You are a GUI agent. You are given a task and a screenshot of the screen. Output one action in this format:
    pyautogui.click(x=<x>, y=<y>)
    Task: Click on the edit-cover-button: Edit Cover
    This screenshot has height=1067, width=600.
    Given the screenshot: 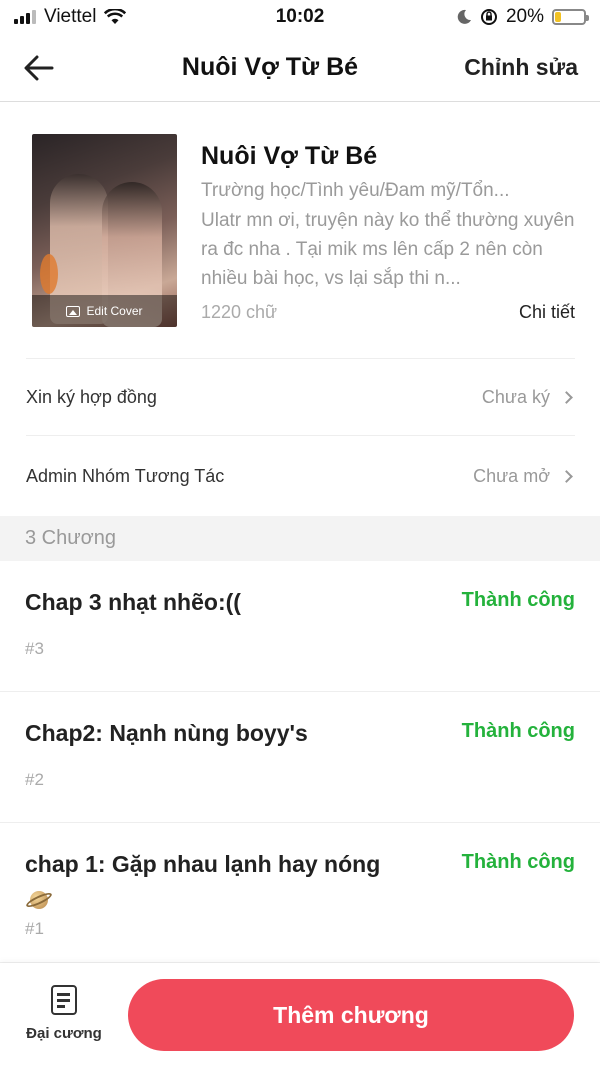 What is the action you would take?
    pyautogui.click(x=104, y=311)
    